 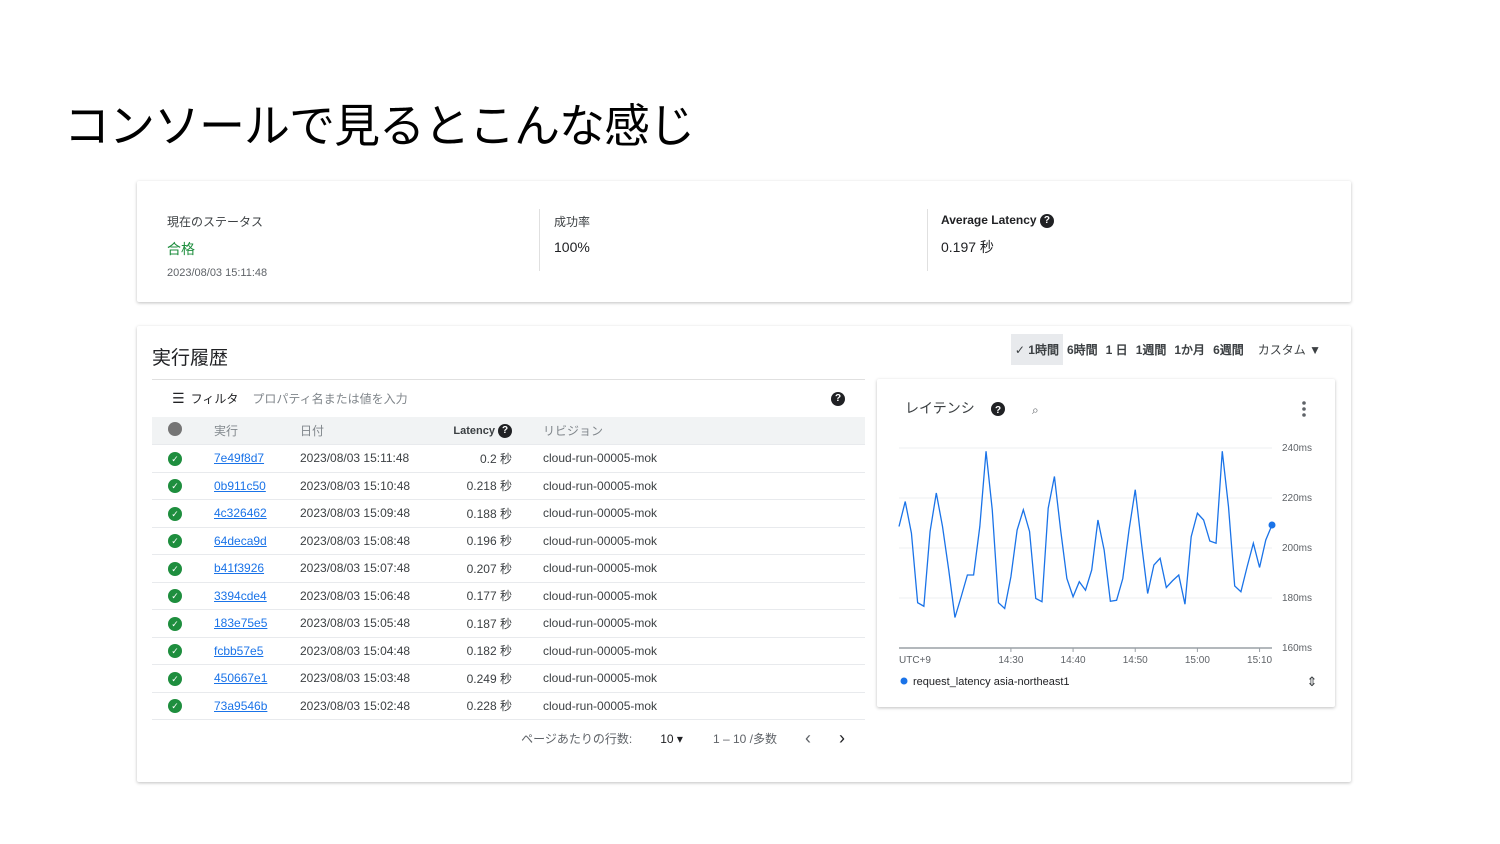 I want to click on x-tick-label: 15:00, so click(x=1197, y=660).